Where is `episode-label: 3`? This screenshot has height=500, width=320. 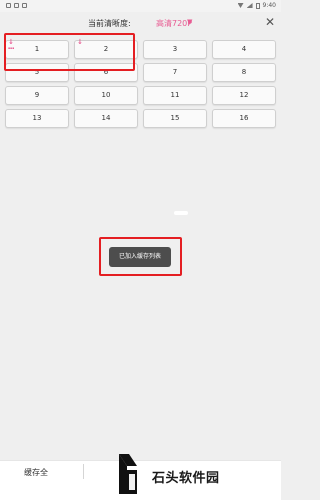
episode-label: 3 is located at coordinates (175, 49).